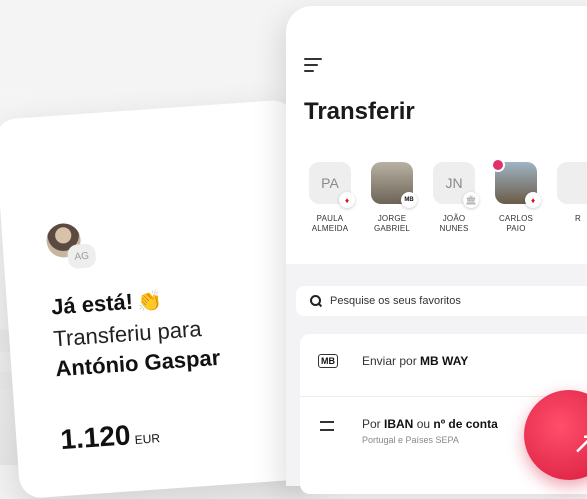  I want to click on contact-name-line1: R, so click(578, 218).